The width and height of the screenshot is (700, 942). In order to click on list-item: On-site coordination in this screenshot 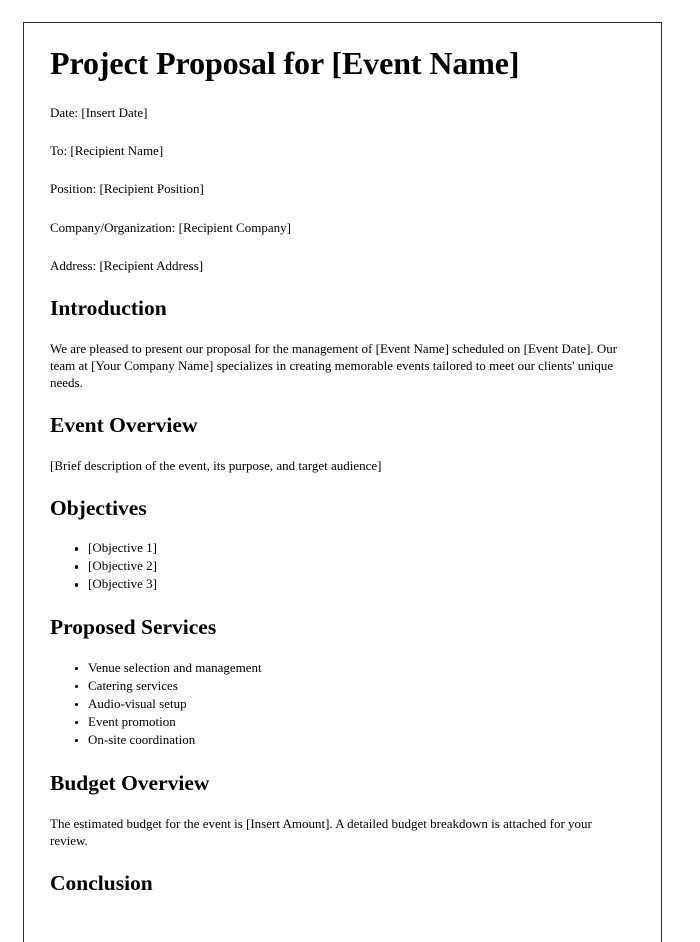, I will do `click(353, 740)`.